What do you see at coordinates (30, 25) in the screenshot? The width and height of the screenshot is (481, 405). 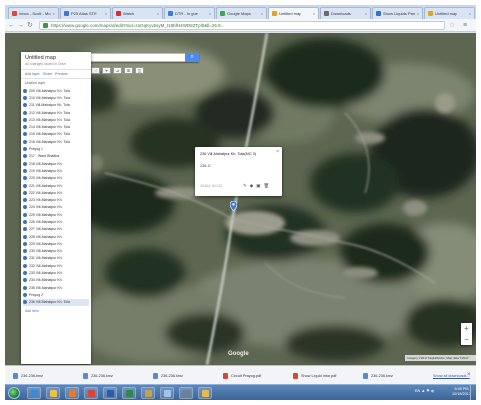 I see `reload-icon: ↻` at bounding box center [30, 25].